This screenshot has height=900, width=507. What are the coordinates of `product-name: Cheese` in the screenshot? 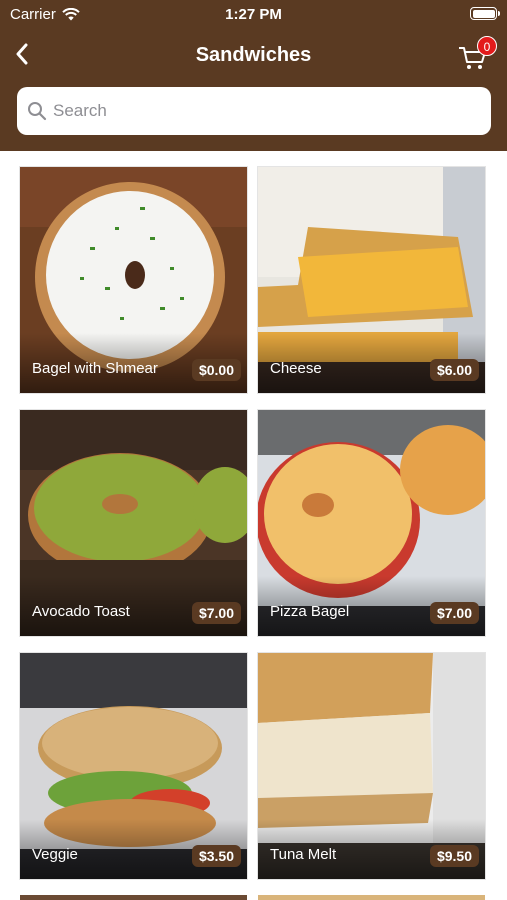 It's located at (296, 368).